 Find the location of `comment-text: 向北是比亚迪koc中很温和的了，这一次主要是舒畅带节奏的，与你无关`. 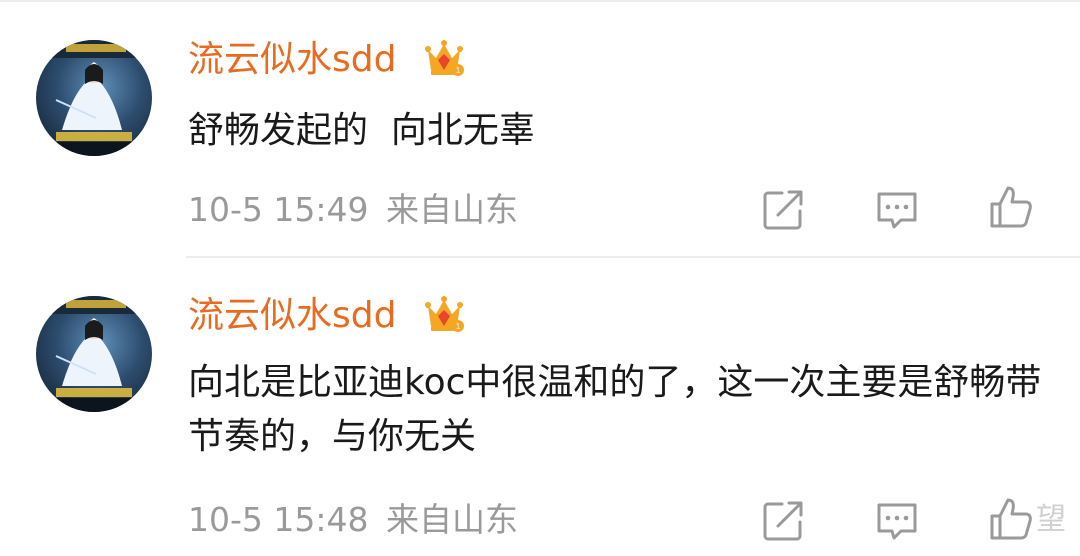

comment-text: 向北是比亚迪koc中很温和的了，这一次主要是舒畅带节奏的，与你无关 is located at coordinates (615, 409).